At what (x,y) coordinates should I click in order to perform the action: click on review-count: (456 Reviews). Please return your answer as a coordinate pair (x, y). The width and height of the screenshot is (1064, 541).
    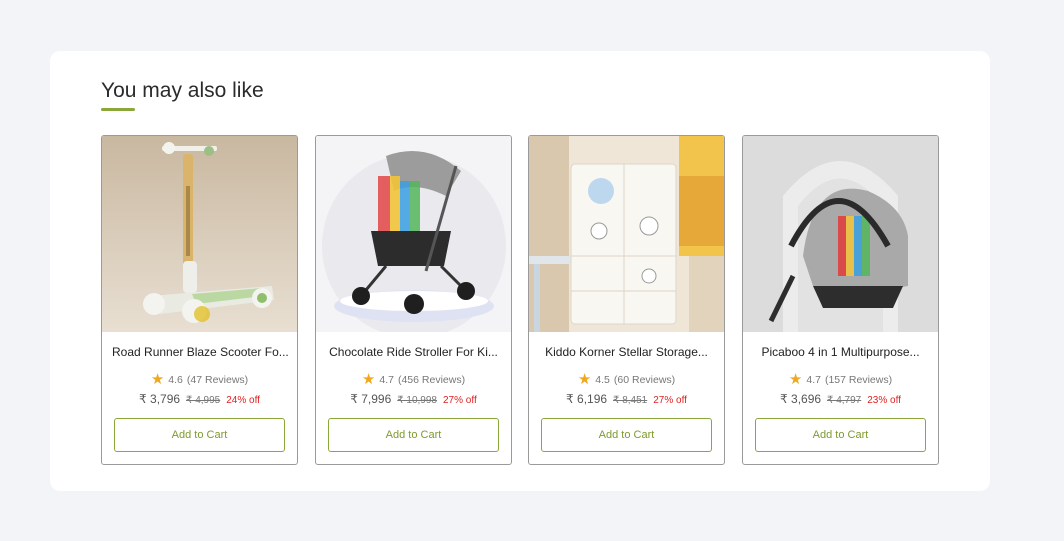
    Looking at the image, I should click on (431, 379).